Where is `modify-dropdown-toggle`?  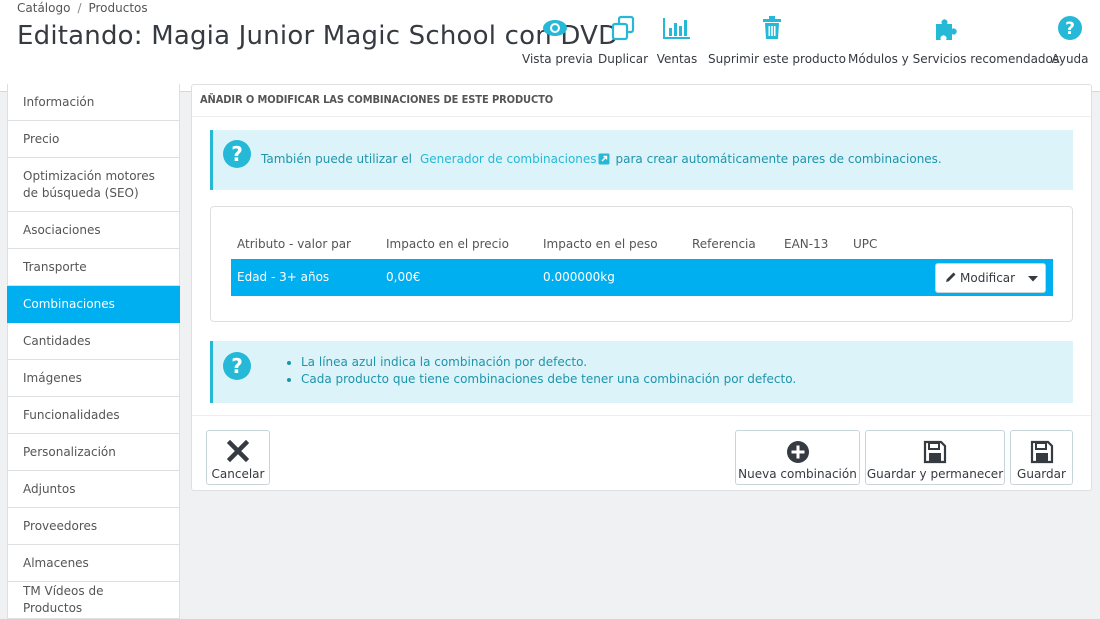
modify-dropdown-toggle is located at coordinates (1032, 278).